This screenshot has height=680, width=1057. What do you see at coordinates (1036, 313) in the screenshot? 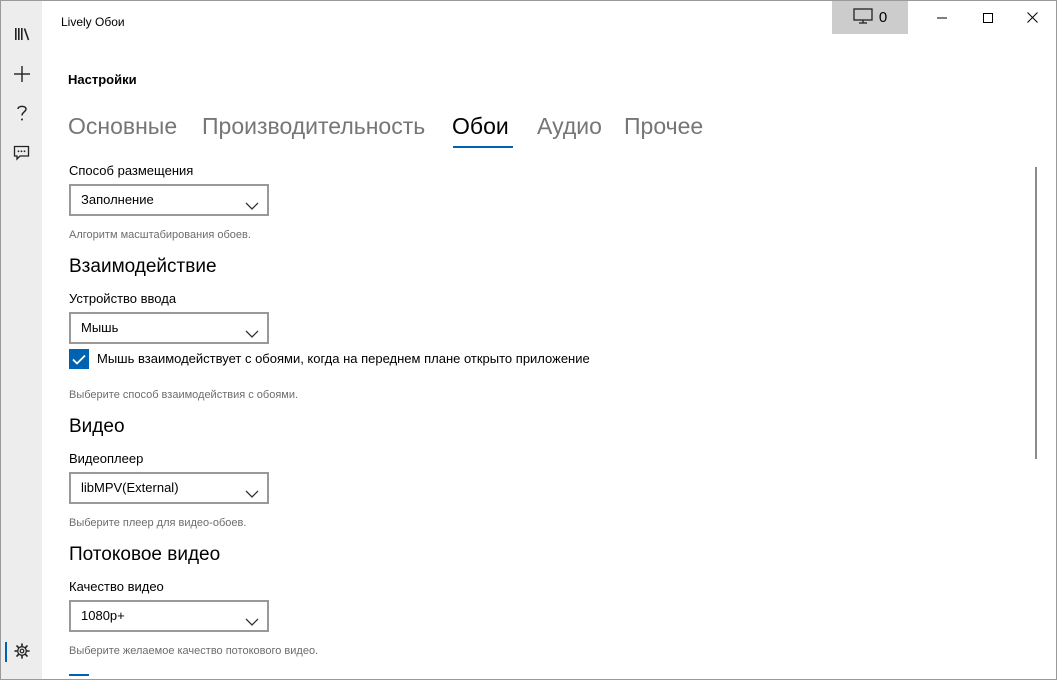
I see `vertical-scrollbar` at bounding box center [1036, 313].